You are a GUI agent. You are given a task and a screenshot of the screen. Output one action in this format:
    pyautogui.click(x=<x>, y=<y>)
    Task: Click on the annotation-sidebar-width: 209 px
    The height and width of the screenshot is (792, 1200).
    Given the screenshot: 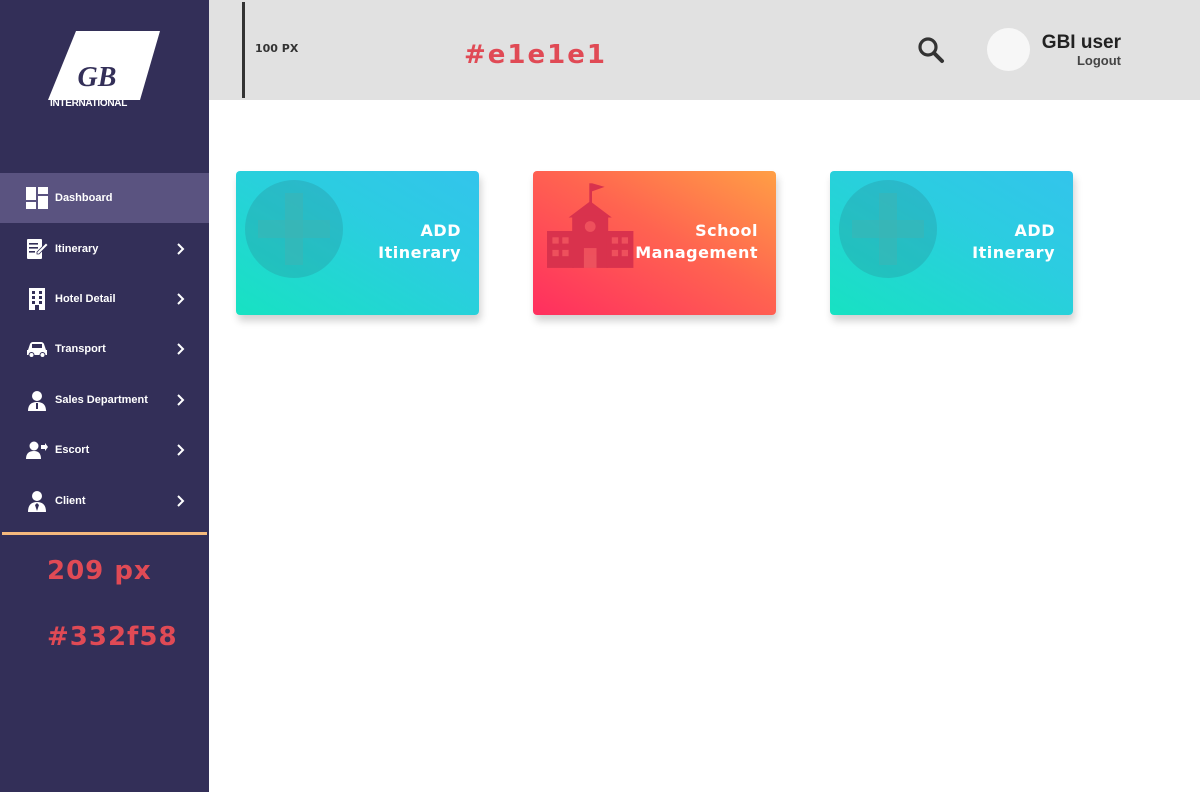 What is the action you would take?
    pyautogui.click(x=99, y=571)
    